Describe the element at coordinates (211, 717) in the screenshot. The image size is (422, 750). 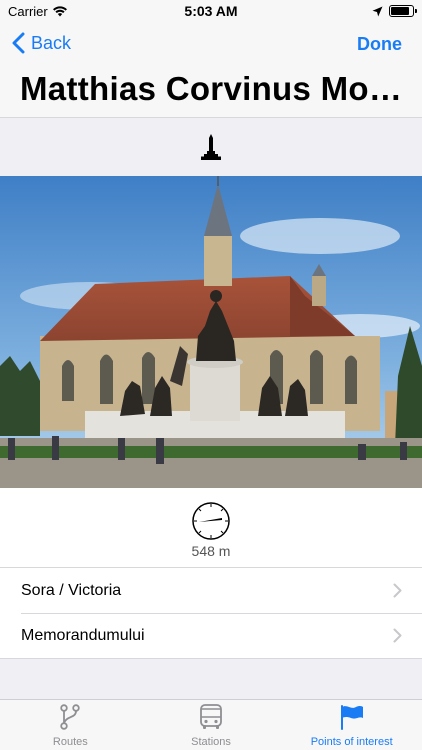
I see `bus-icon` at that location.